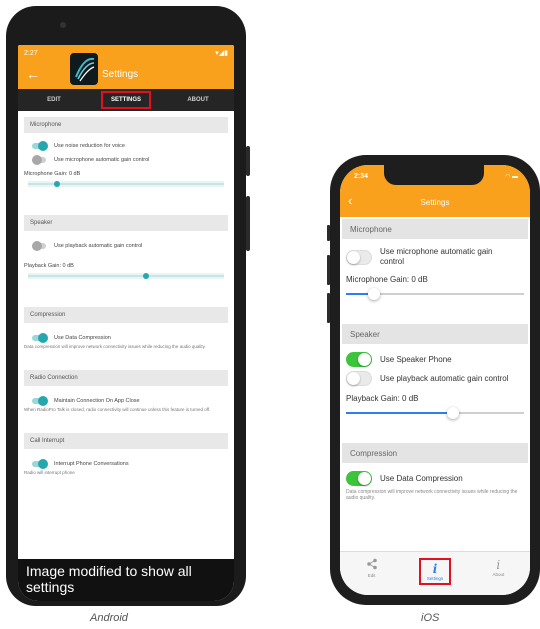 The image size is (540, 629). What do you see at coordinates (511, 177) in the screenshot?
I see `status-icons: ◠ ▬` at bounding box center [511, 177].